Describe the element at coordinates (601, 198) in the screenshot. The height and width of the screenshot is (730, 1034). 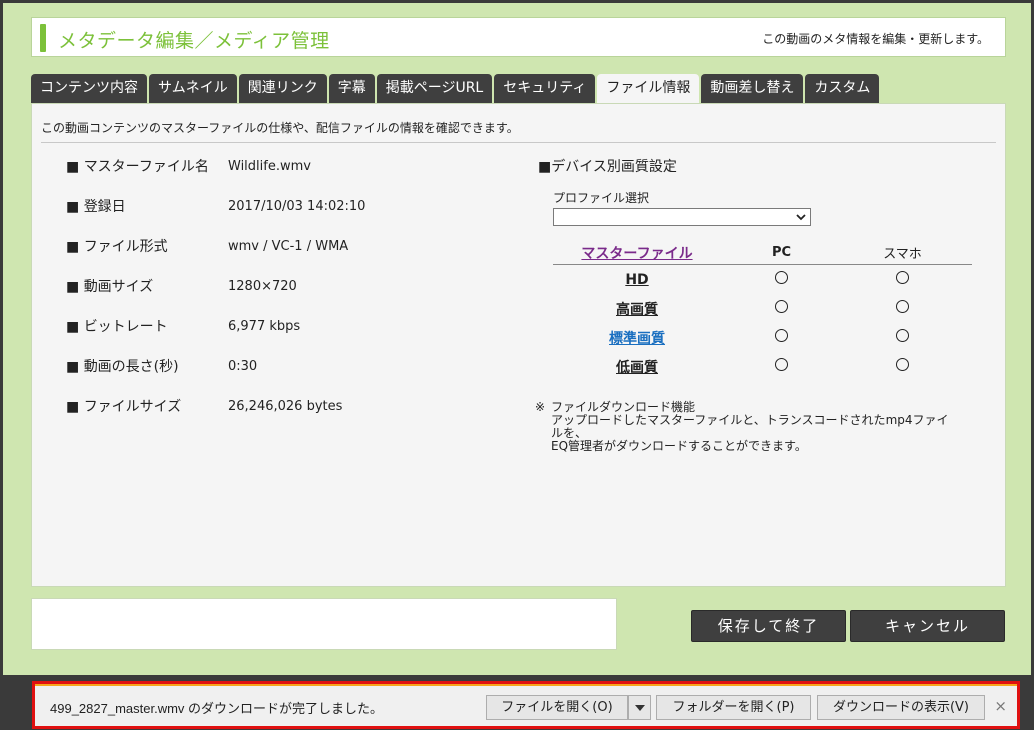
I see `profile-select-label: プロファイル選択` at that location.